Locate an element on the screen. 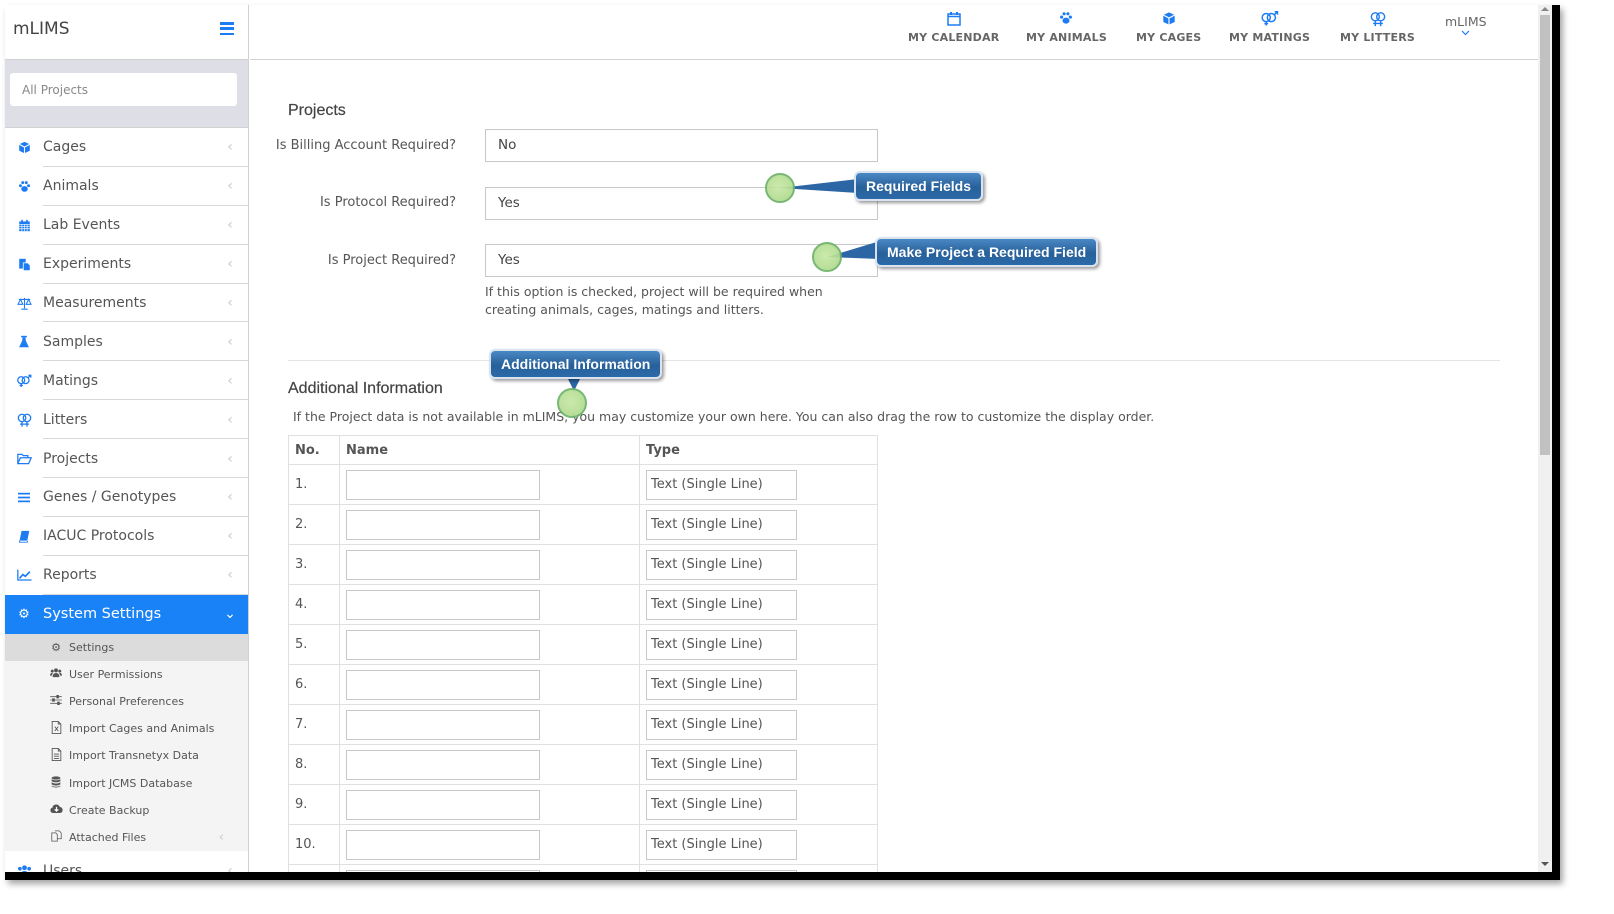 Image resolution: width=1614 pixels, height=914 pixels. sidebar-item-experiments: Experiments ‹ is located at coordinates (126, 264).